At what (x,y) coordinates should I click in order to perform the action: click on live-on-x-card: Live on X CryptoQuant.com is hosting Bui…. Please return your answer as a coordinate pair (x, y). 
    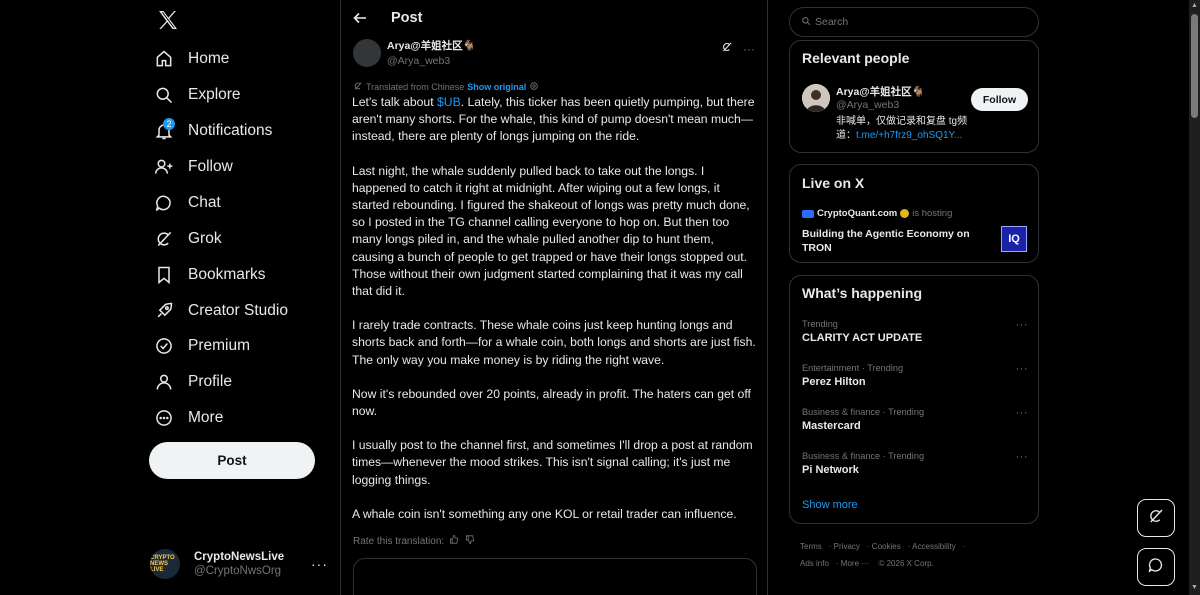
    Looking at the image, I should click on (914, 213).